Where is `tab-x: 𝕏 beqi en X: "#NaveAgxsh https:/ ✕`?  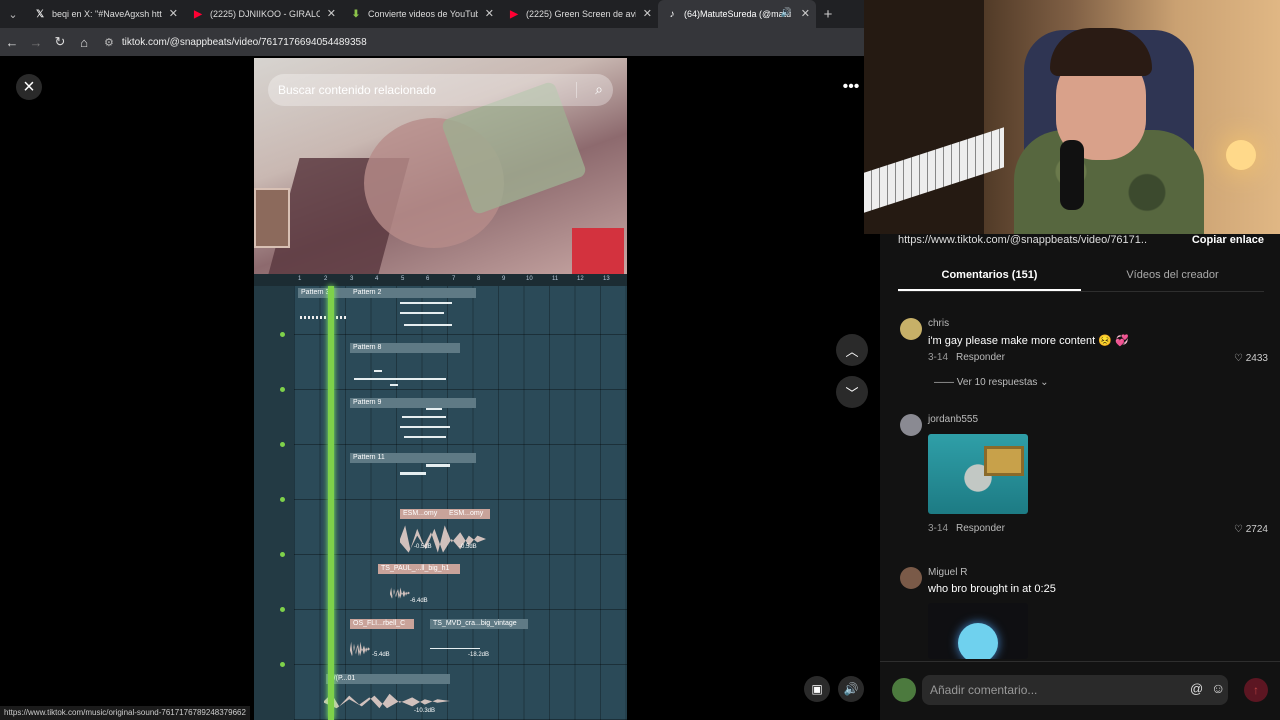 tab-x: 𝕏 beqi en X: "#NaveAgxsh https:/ ✕ is located at coordinates (105, 14).